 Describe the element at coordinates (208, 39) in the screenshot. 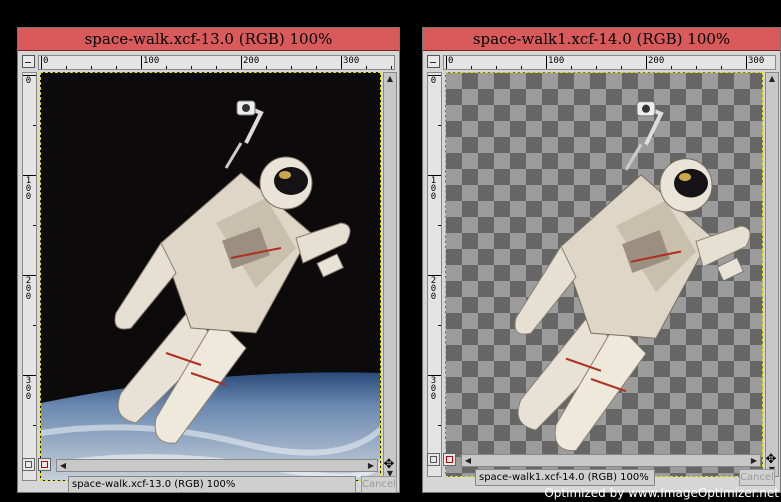

I see `window-title: space-walk.xcf-13.0 (RGB) 100%` at that location.